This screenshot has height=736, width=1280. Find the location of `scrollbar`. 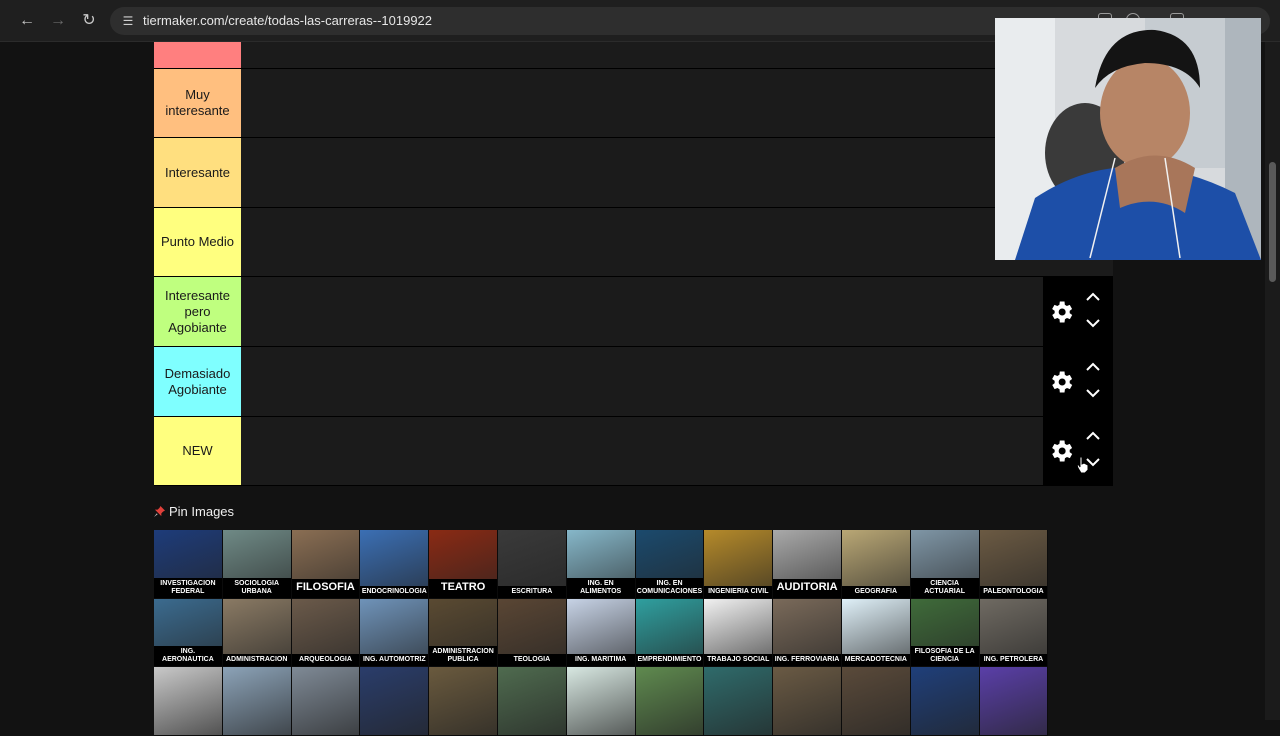

scrollbar is located at coordinates (1272, 381).